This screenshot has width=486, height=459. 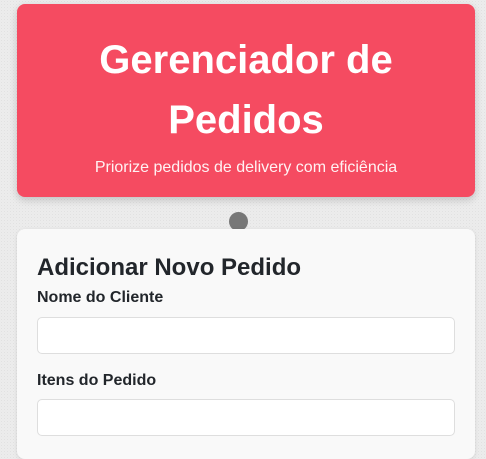 What do you see at coordinates (169, 267) in the screenshot?
I see `form-title: Adicionar Novo Pedido` at bounding box center [169, 267].